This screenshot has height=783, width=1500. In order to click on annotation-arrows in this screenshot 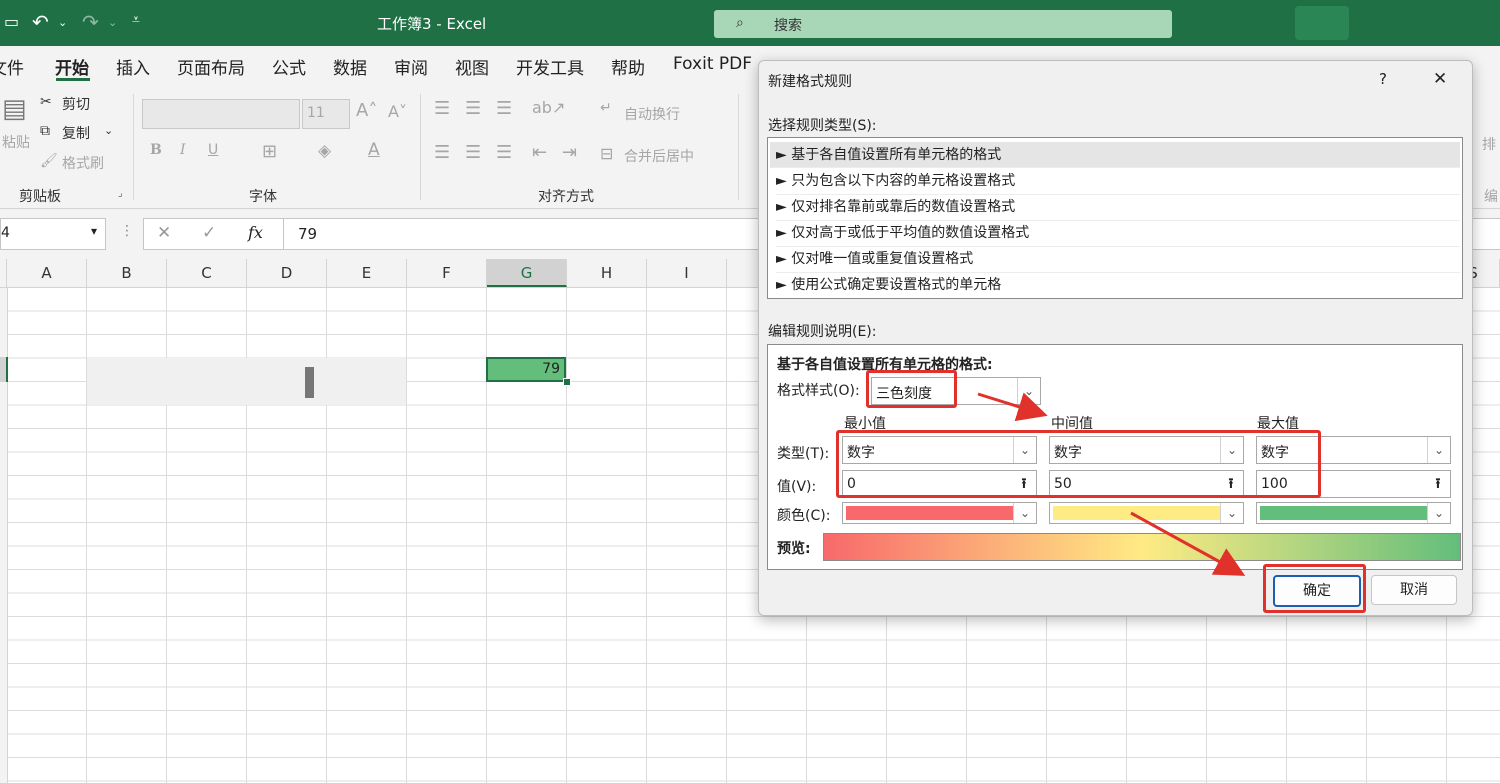, I will do `click(1111, 484)`.